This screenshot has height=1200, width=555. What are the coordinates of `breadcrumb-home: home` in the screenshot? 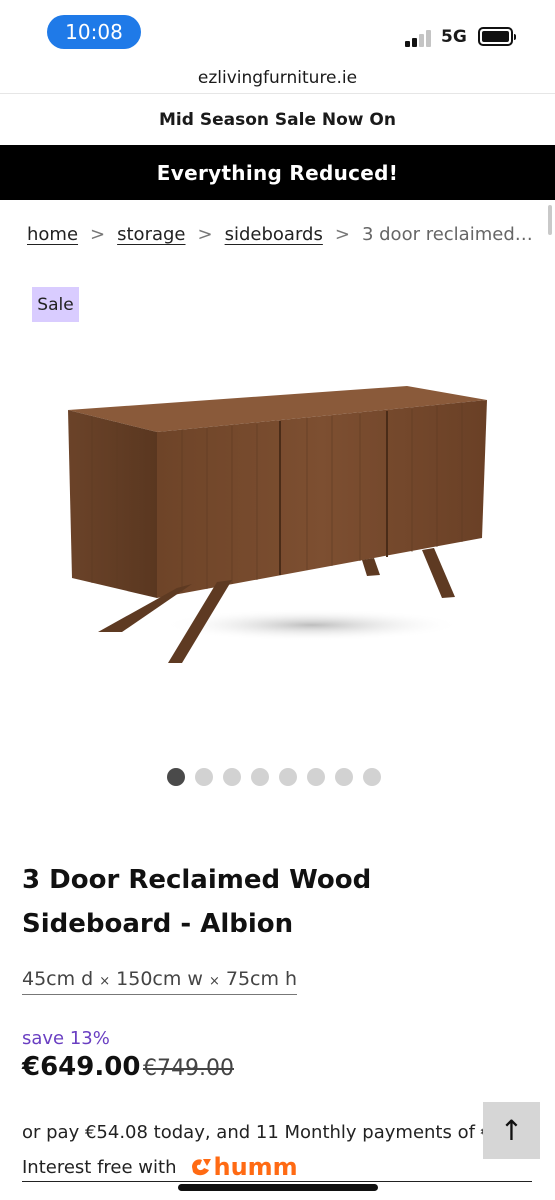 It's located at (52, 234).